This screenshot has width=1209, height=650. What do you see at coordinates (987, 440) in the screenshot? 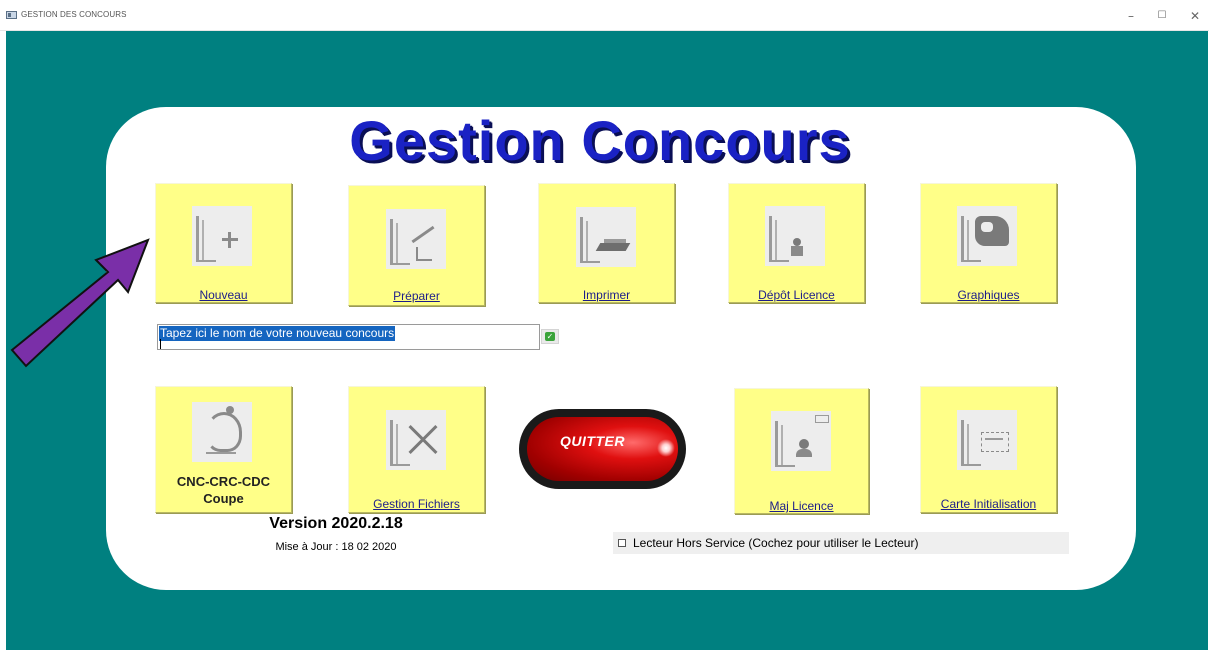
I see `card-init-icon` at bounding box center [987, 440].